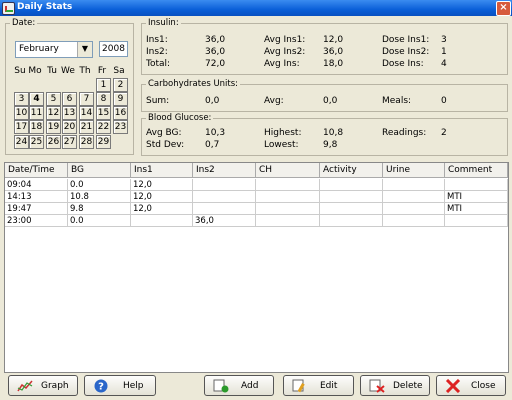 The image size is (512, 400). Describe the element at coordinates (444, 101) in the screenshot. I see `meals-value: 0` at that location.